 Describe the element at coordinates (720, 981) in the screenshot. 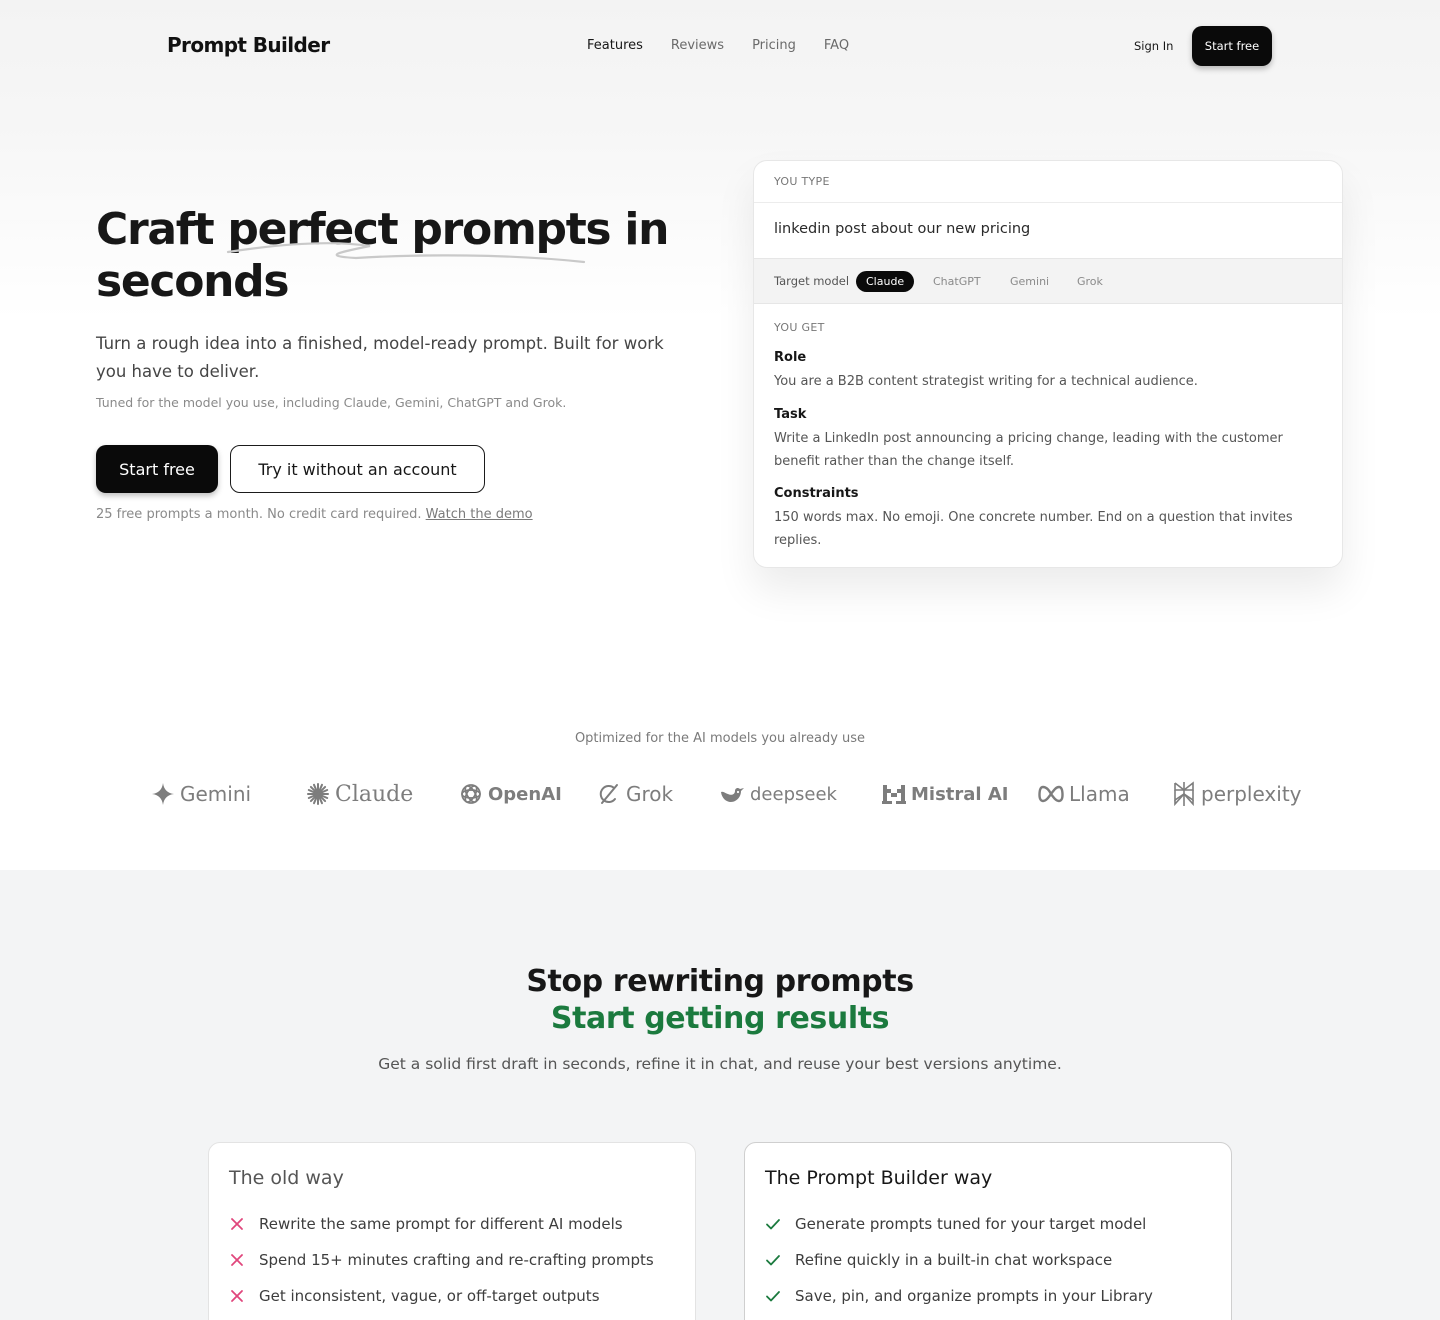

I see `comparison-title: Stop rewriting prompts` at that location.